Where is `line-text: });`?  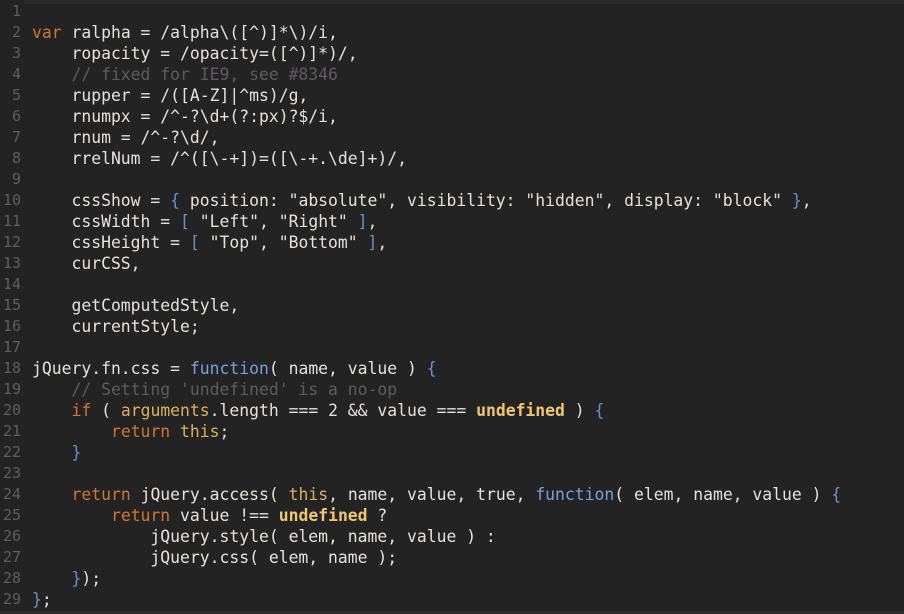
line-text: }); is located at coordinates (66, 578).